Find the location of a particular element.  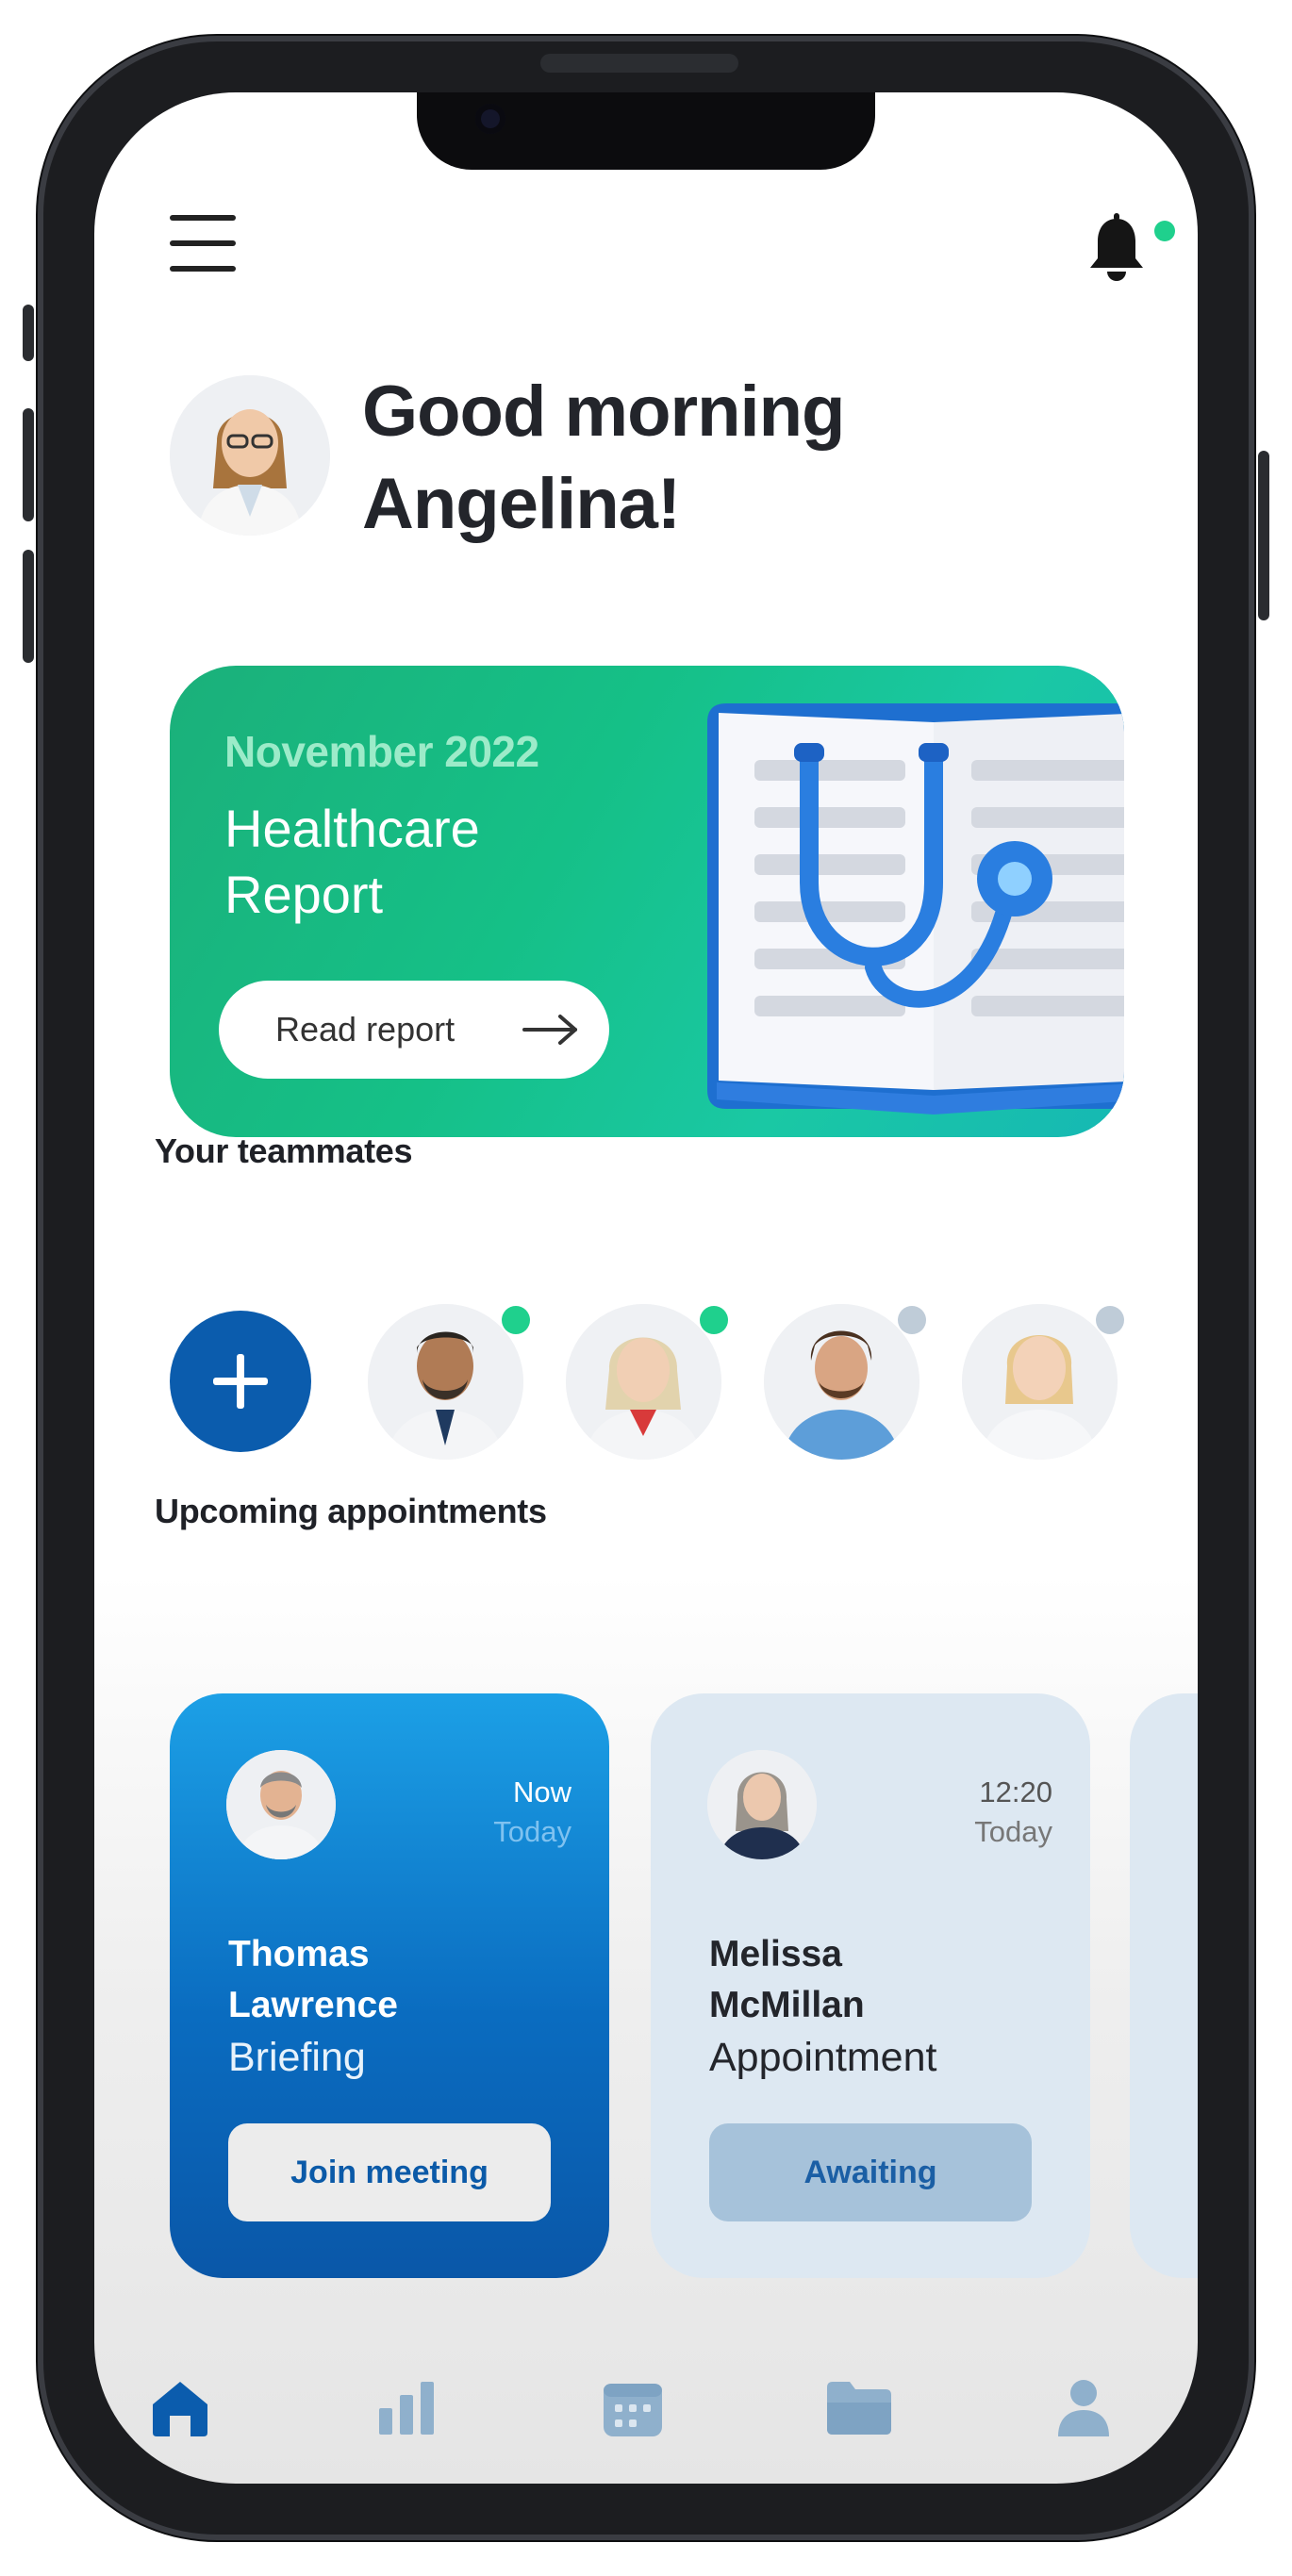

report-date: November 2022 is located at coordinates (381, 751).